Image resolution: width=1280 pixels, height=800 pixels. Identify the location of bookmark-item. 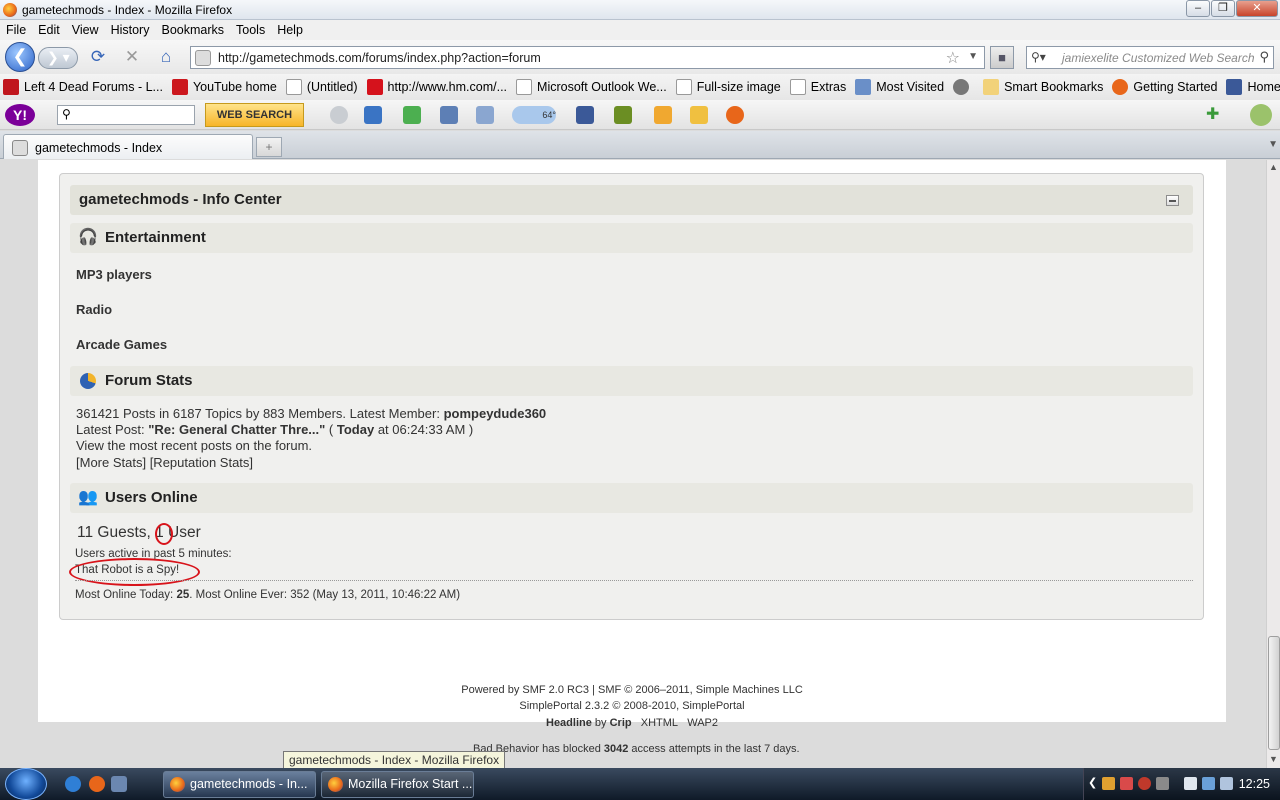
(963, 87).